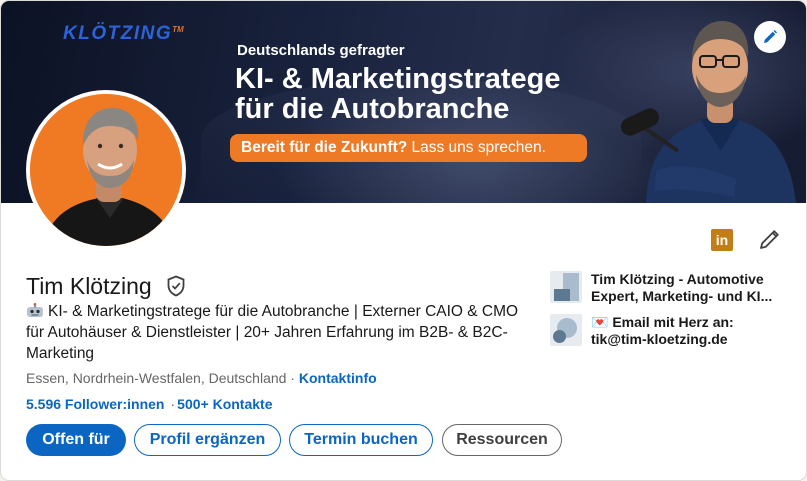 The width and height of the screenshot is (807, 481). What do you see at coordinates (95, 404) in the screenshot?
I see `followers-link: 5.596 Follower:innen` at bounding box center [95, 404].